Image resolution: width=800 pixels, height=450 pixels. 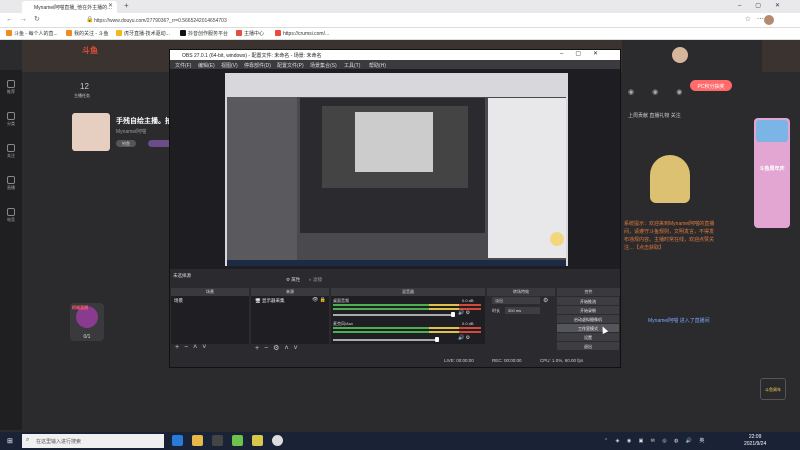 I want to click on nav-icons: ←→↻, so click(x=26, y=19).